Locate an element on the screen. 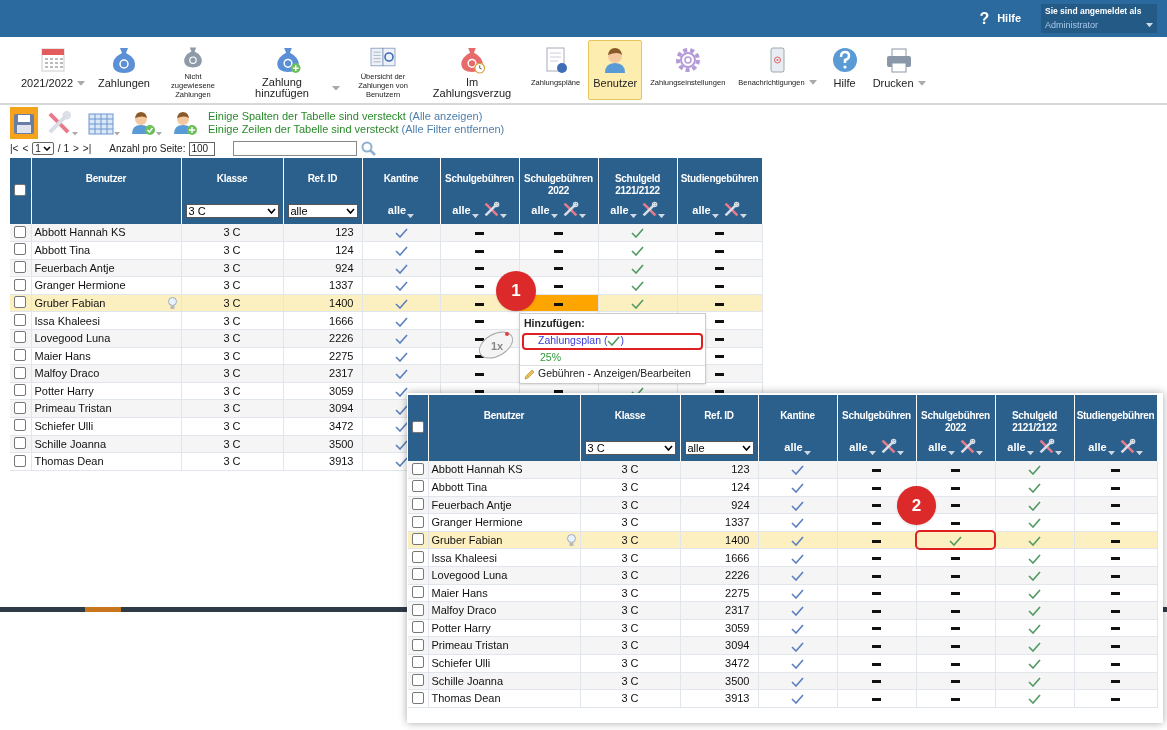  user-menu: Sie sind angemeldet als Administrator is located at coordinates (1099, 18).